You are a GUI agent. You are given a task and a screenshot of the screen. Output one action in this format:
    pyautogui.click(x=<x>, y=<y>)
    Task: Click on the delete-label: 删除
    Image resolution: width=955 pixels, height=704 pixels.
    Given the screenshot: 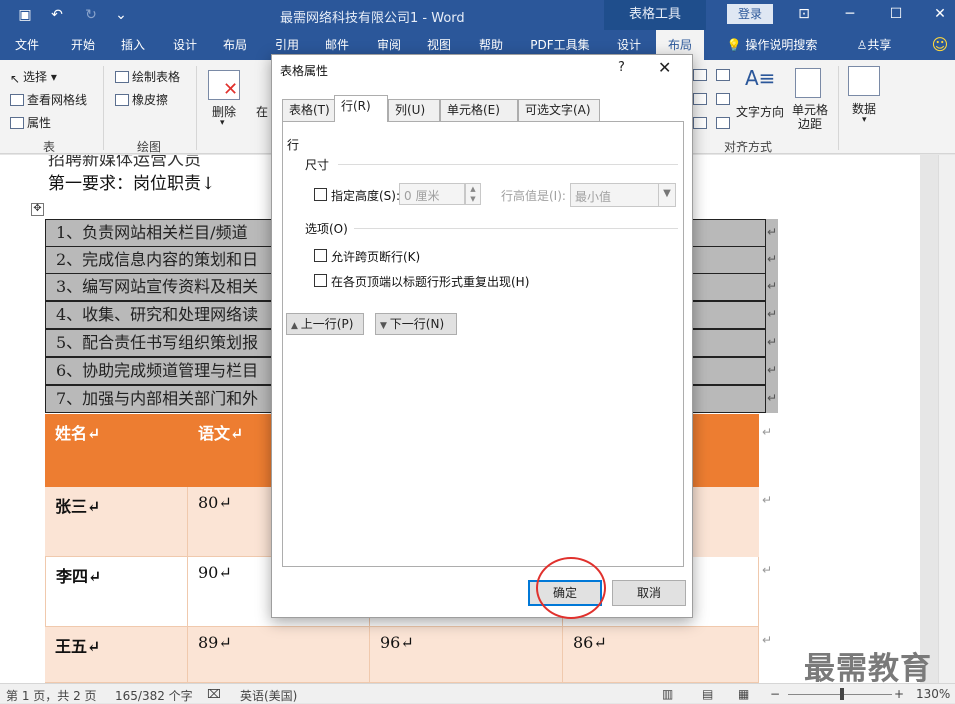 What is the action you would take?
    pyautogui.click(x=224, y=112)
    